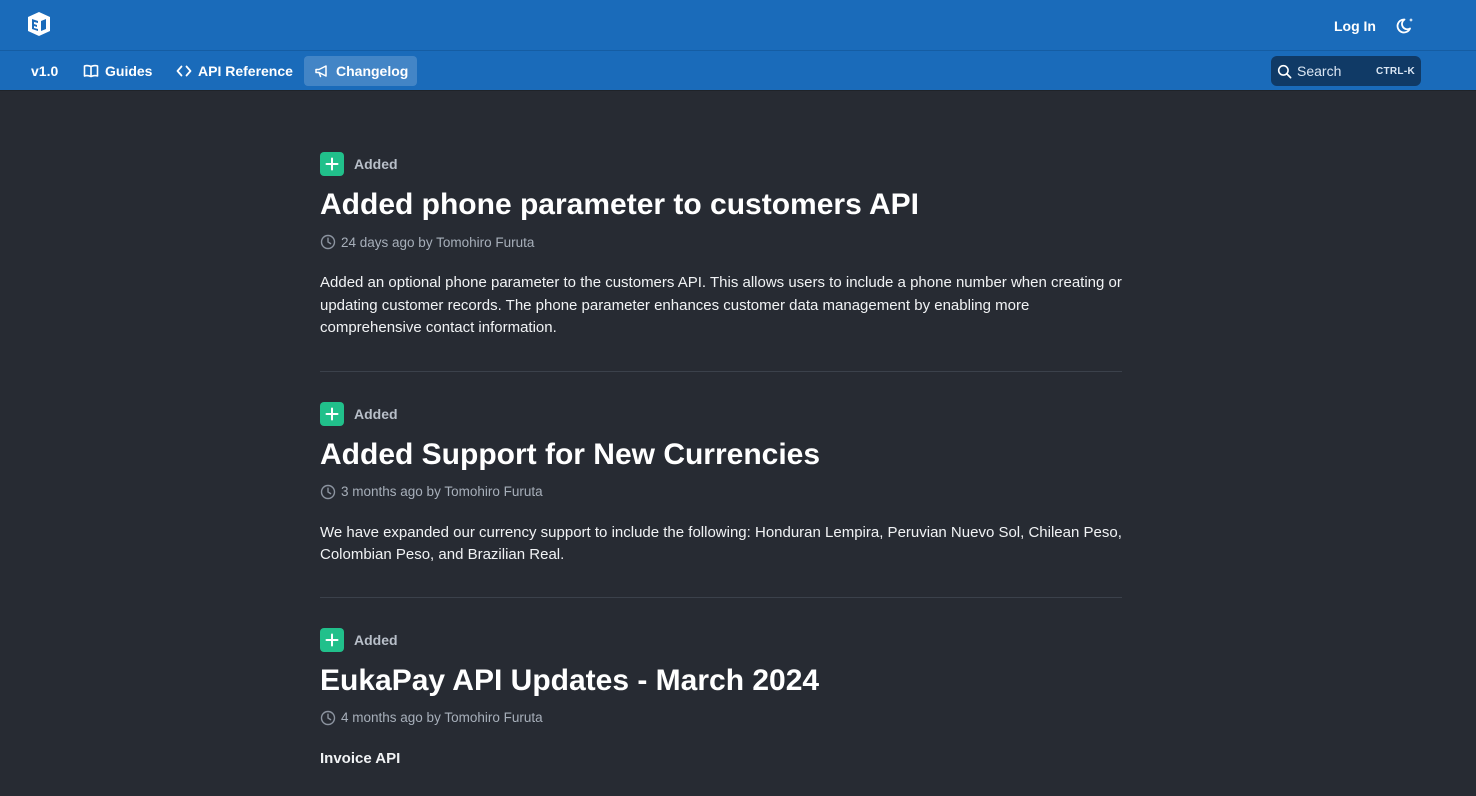 This screenshot has height=796, width=1476. What do you see at coordinates (1346, 71) in the screenshot?
I see `search-button: Search CTRL-K` at bounding box center [1346, 71].